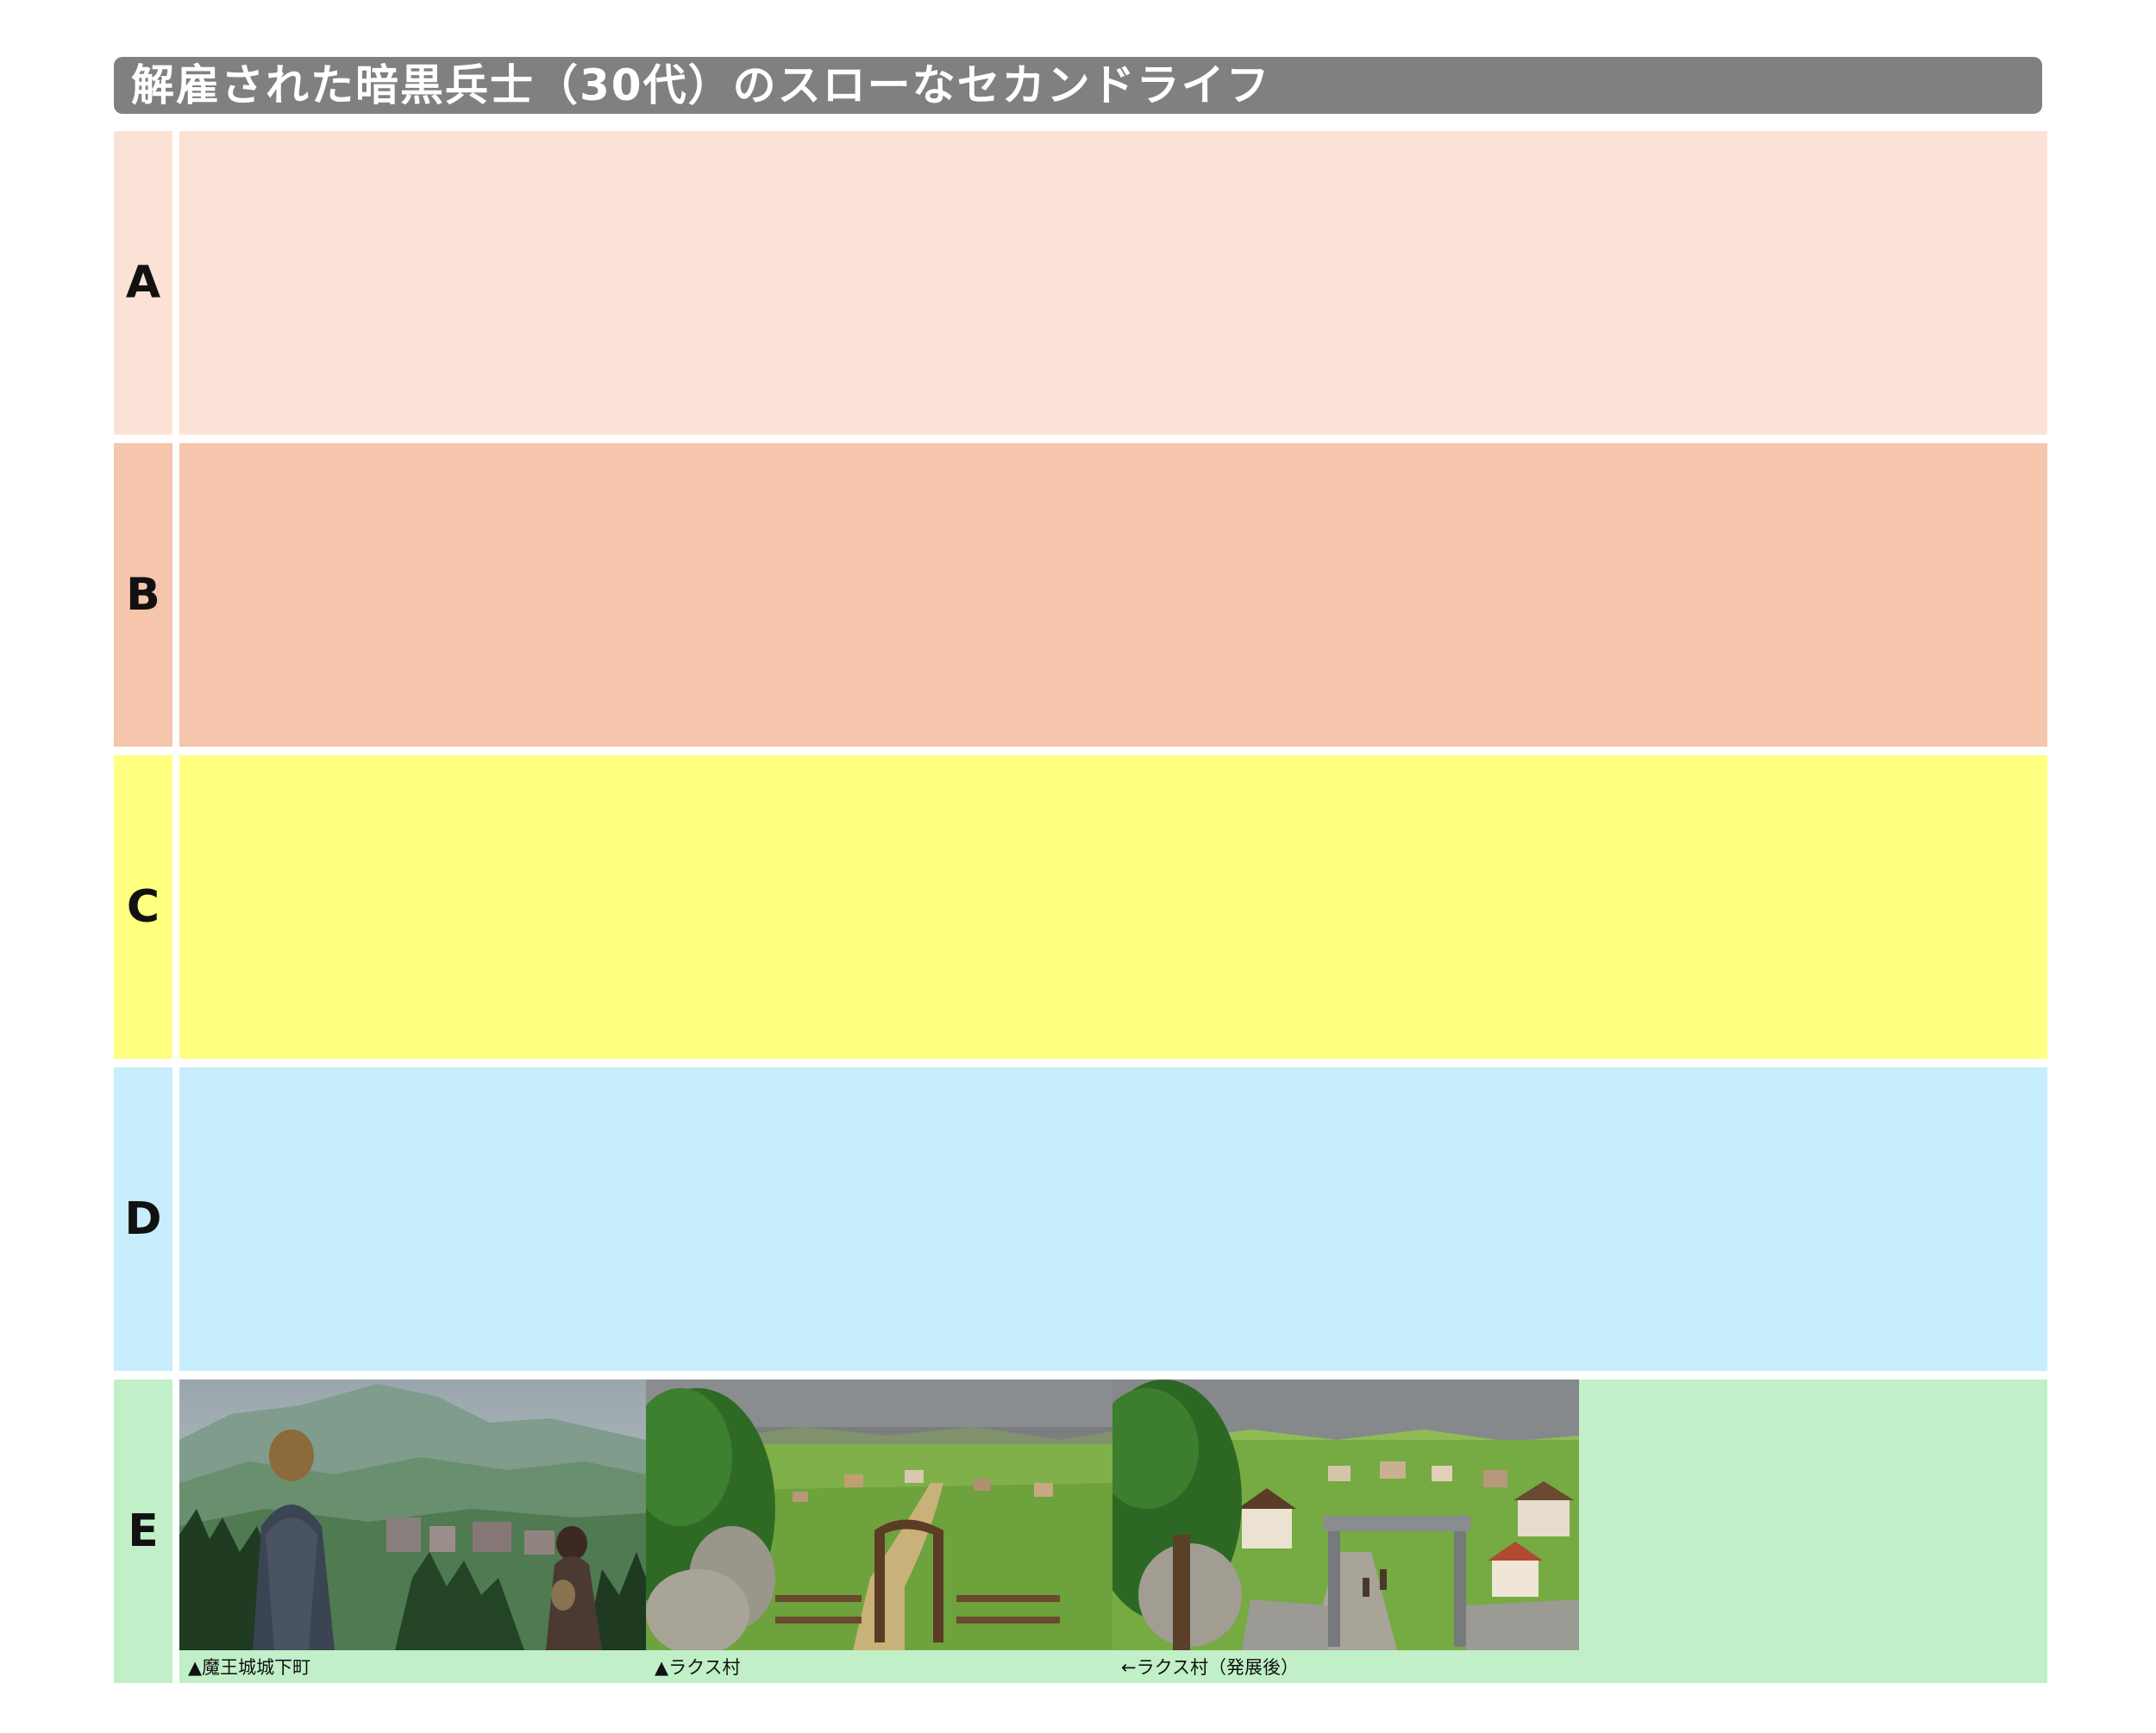  I want to click on tier-item-lux-village: ▲ラクス村, so click(879, 1532).